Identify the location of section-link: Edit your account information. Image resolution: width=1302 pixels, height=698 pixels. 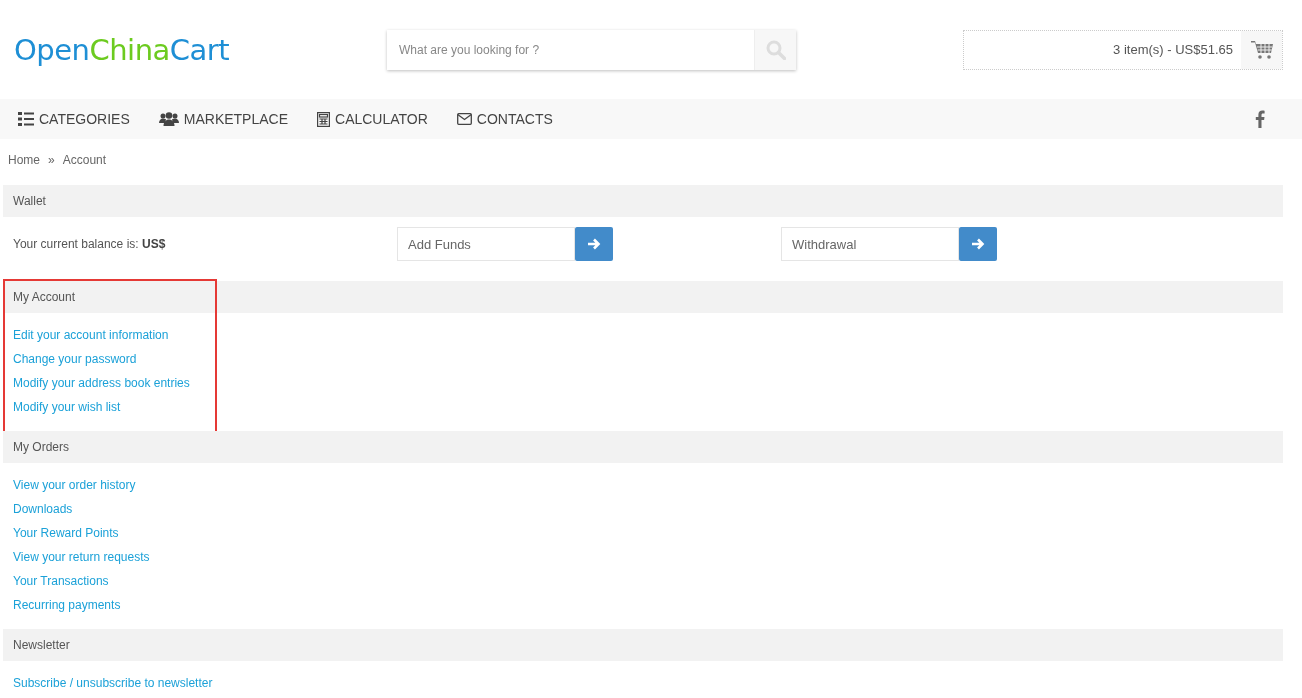
(91, 335).